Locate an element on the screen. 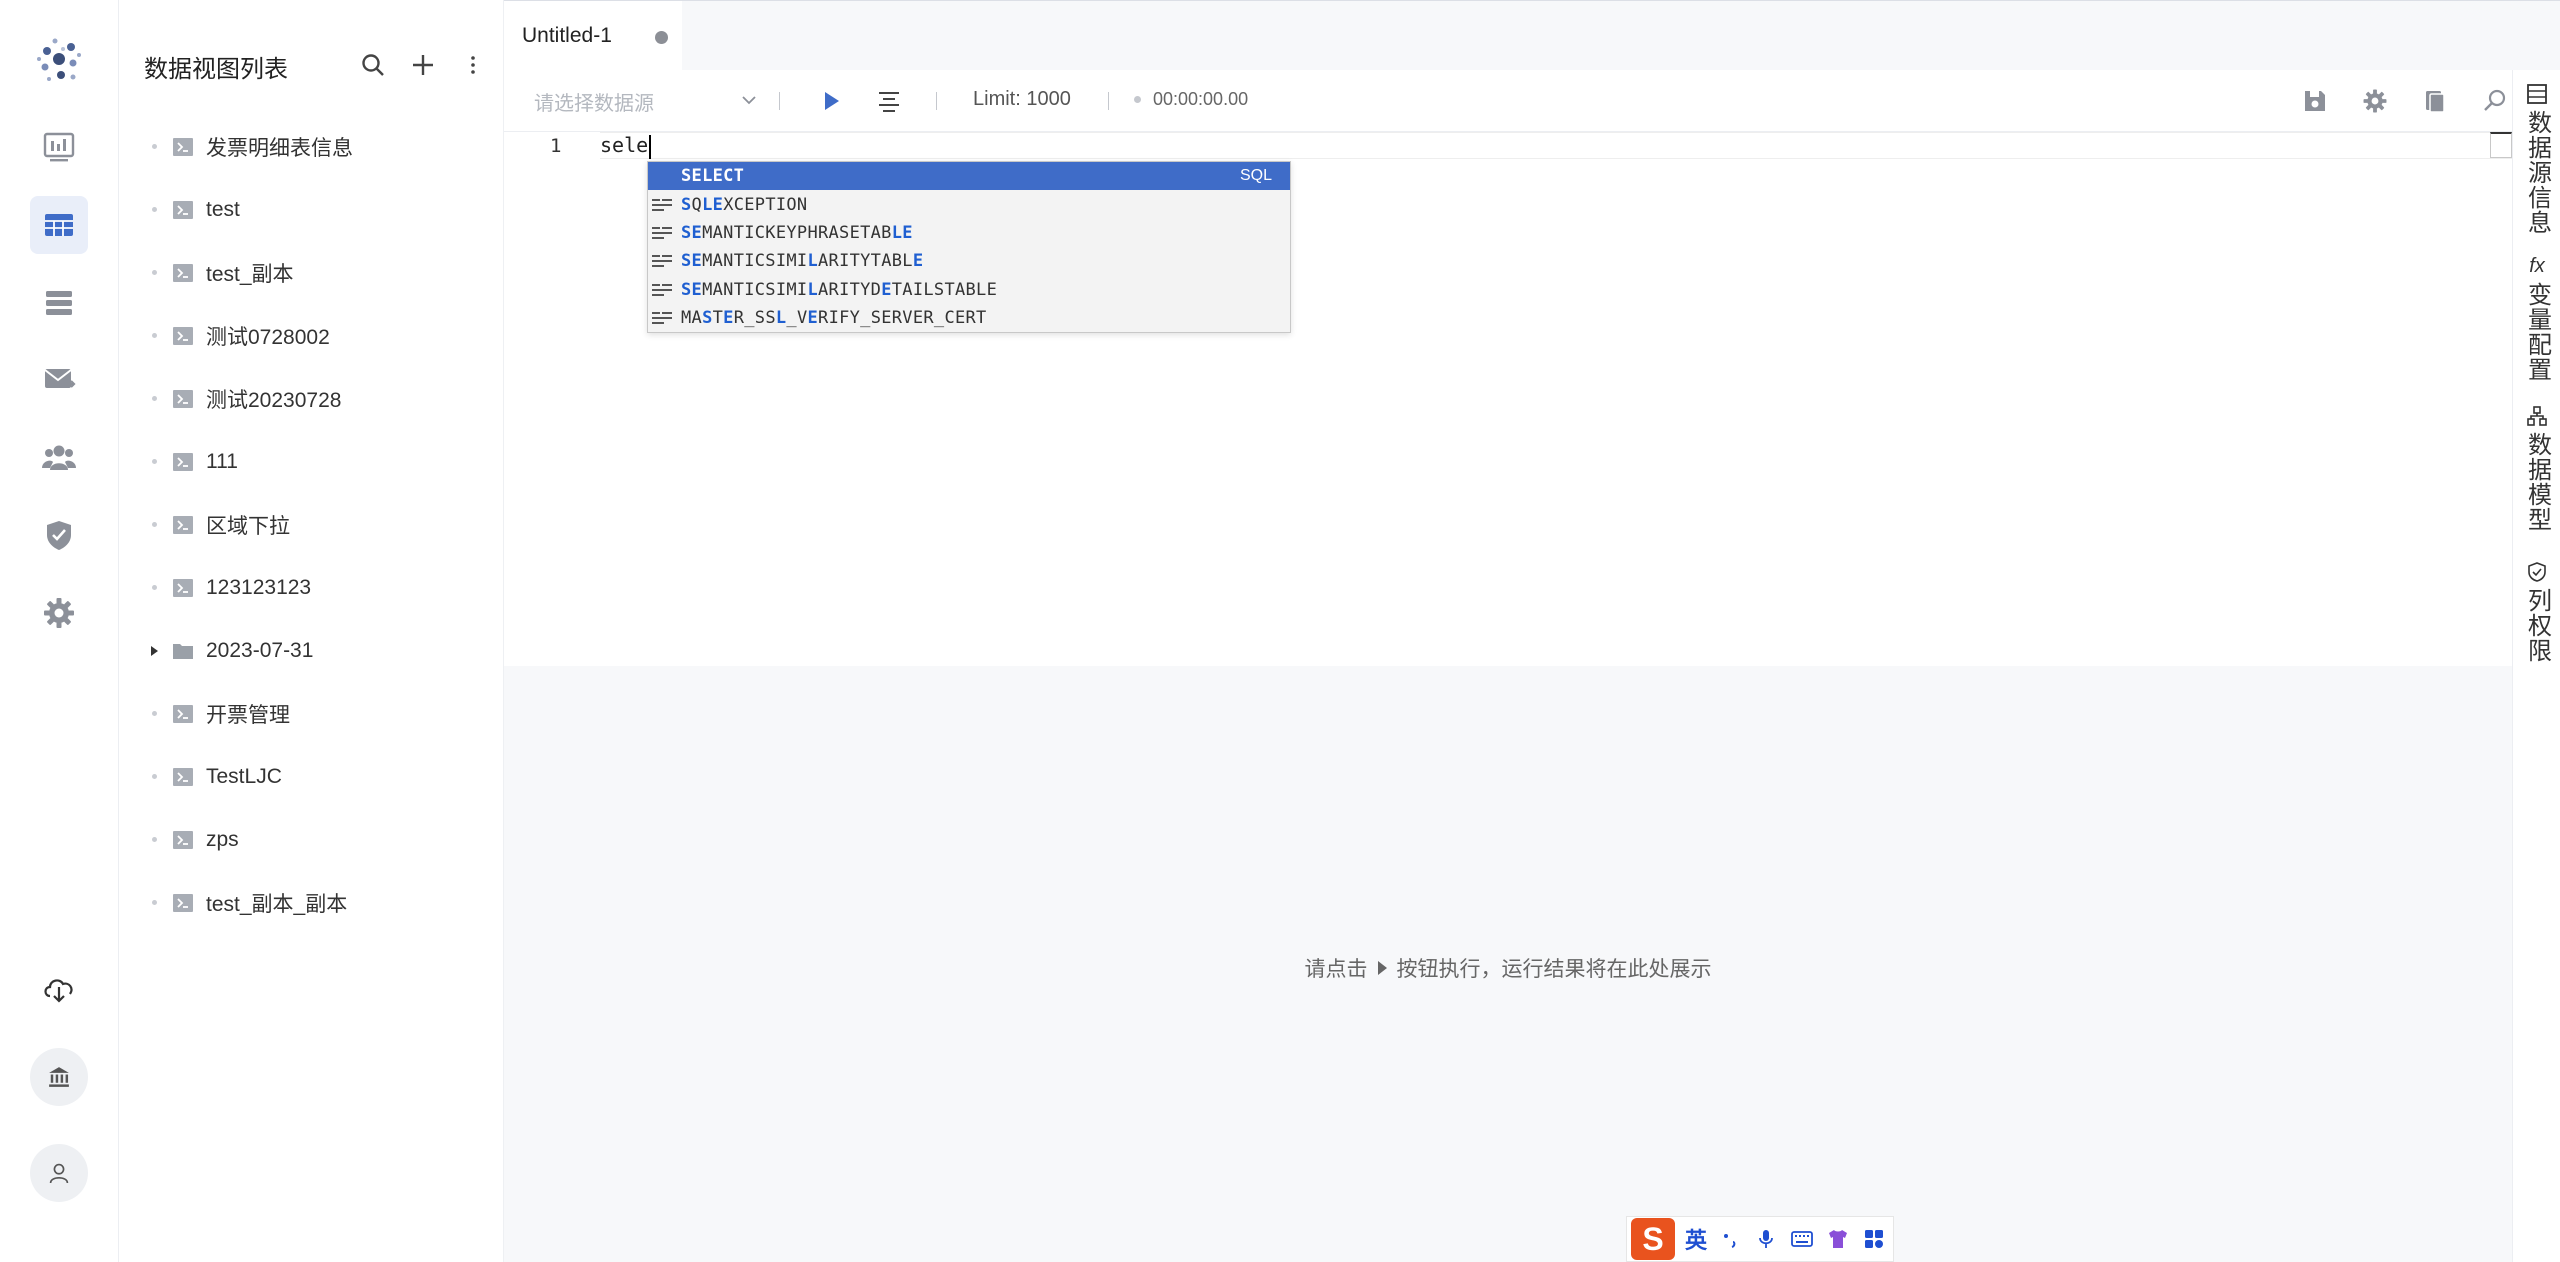  format-button is located at coordinates (889, 101).